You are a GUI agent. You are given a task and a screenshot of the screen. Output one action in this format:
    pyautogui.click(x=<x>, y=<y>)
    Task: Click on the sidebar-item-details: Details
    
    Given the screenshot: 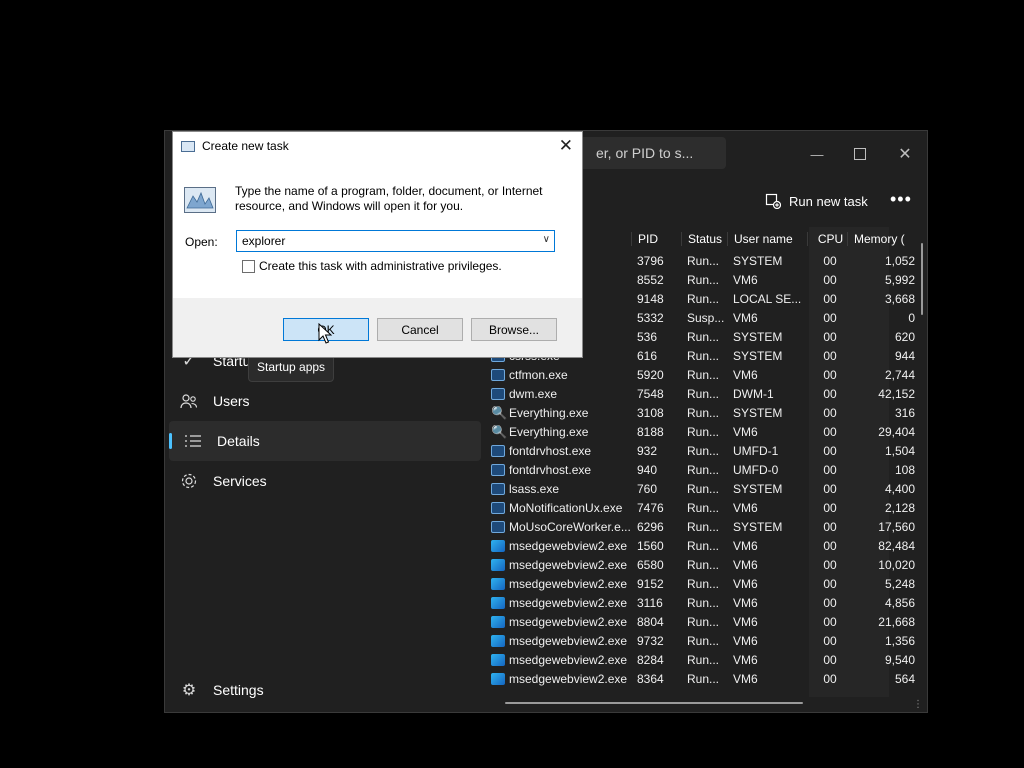 What is the action you would take?
    pyautogui.click(x=325, y=441)
    